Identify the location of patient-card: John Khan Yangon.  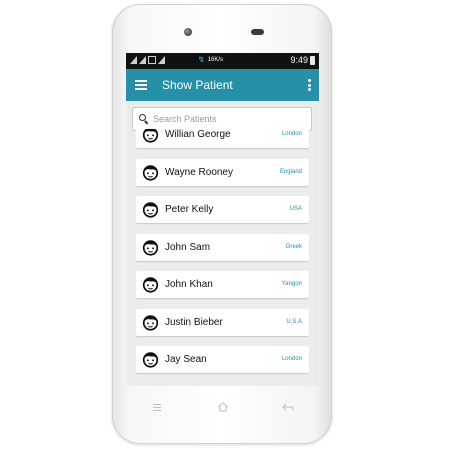
(222, 284).